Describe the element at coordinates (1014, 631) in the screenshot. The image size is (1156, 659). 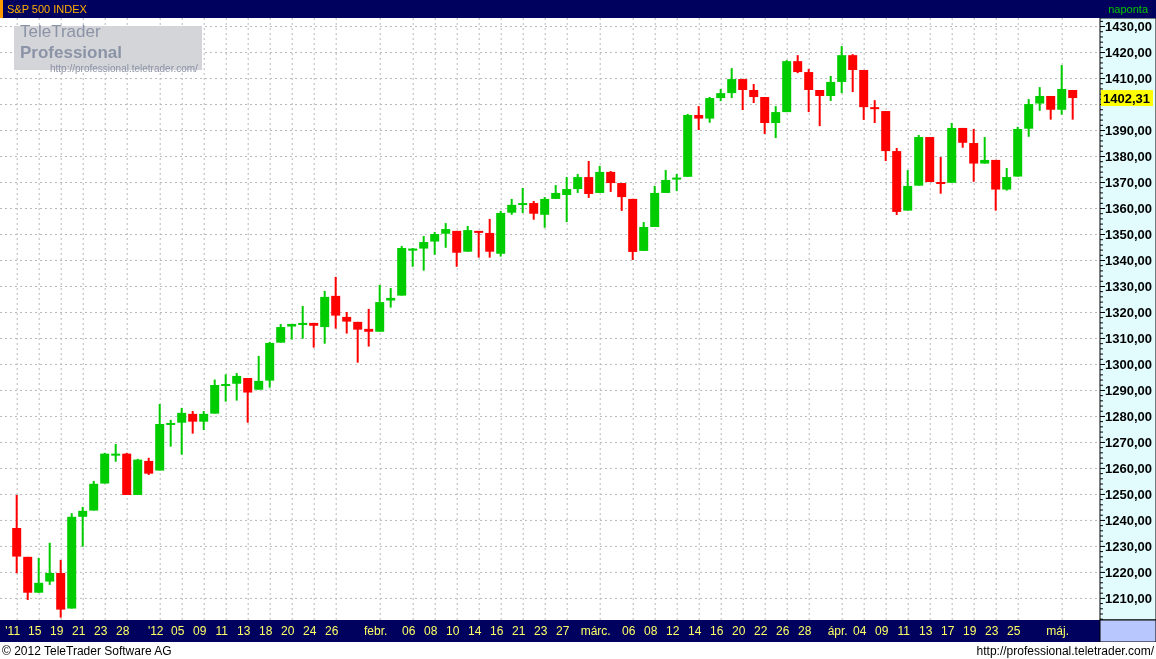
I see `date-axis-label: 25` at that location.